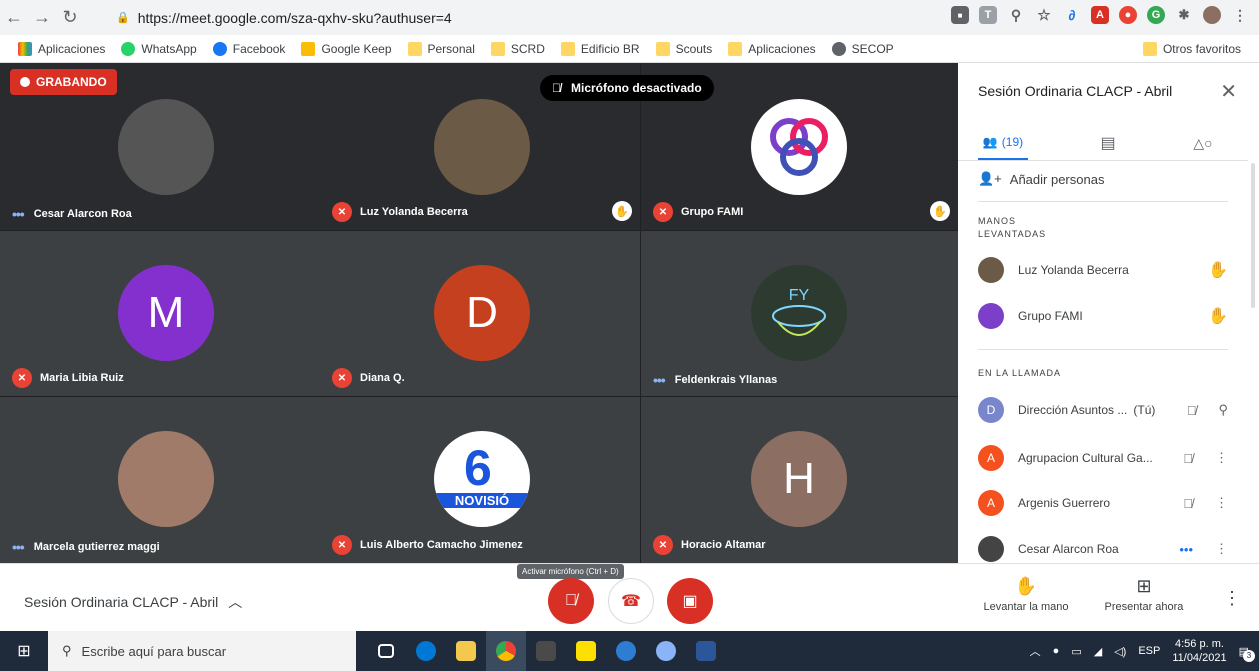 This screenshot has width=1259, height=671. What do you see at coordinates (626, 651) in the screenshot?
I see `app-blue-icon` at bounding box center [626, 651].